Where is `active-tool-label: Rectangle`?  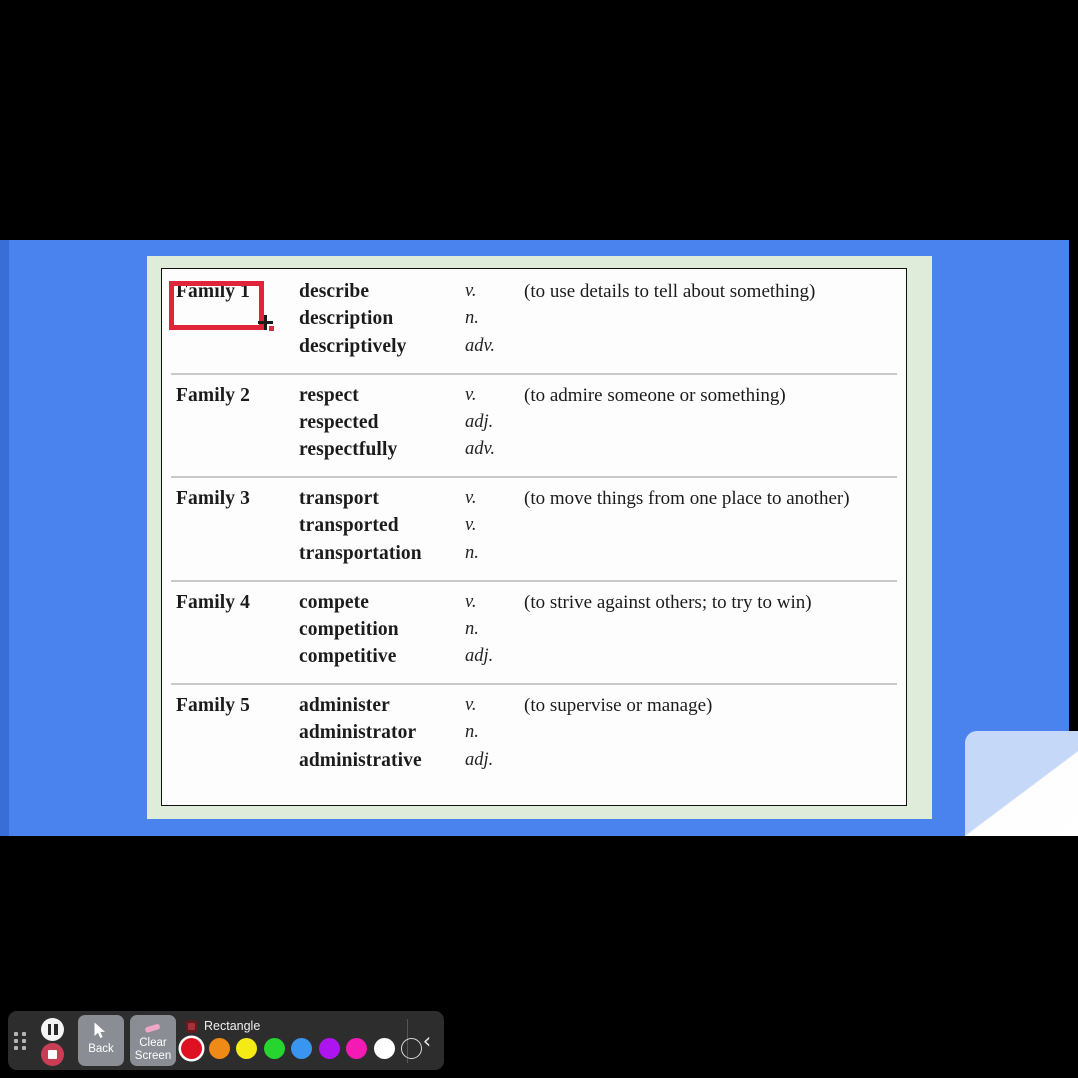 active-tool-label: Rectangle is located at coordinates (232, 1026).